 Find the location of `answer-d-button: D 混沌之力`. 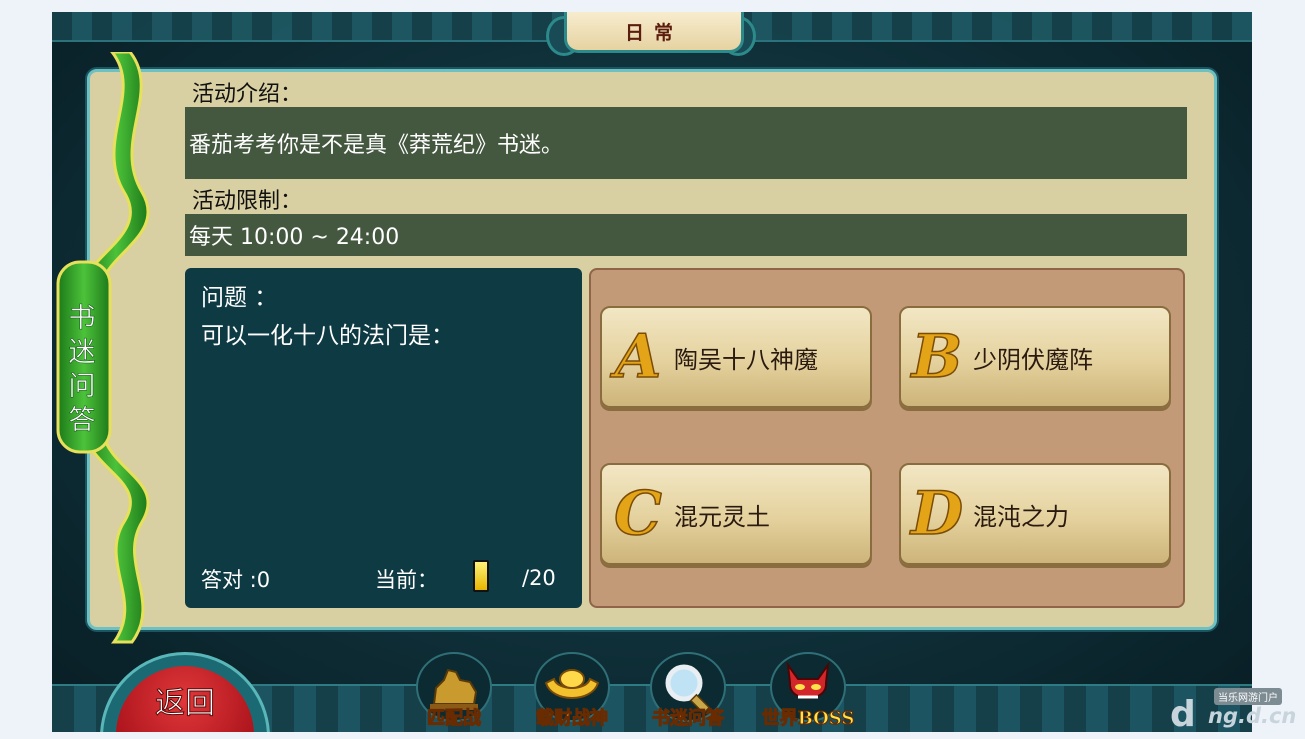

answer-d-button: D 混沌之力 is located at coordinates (1035, 514).